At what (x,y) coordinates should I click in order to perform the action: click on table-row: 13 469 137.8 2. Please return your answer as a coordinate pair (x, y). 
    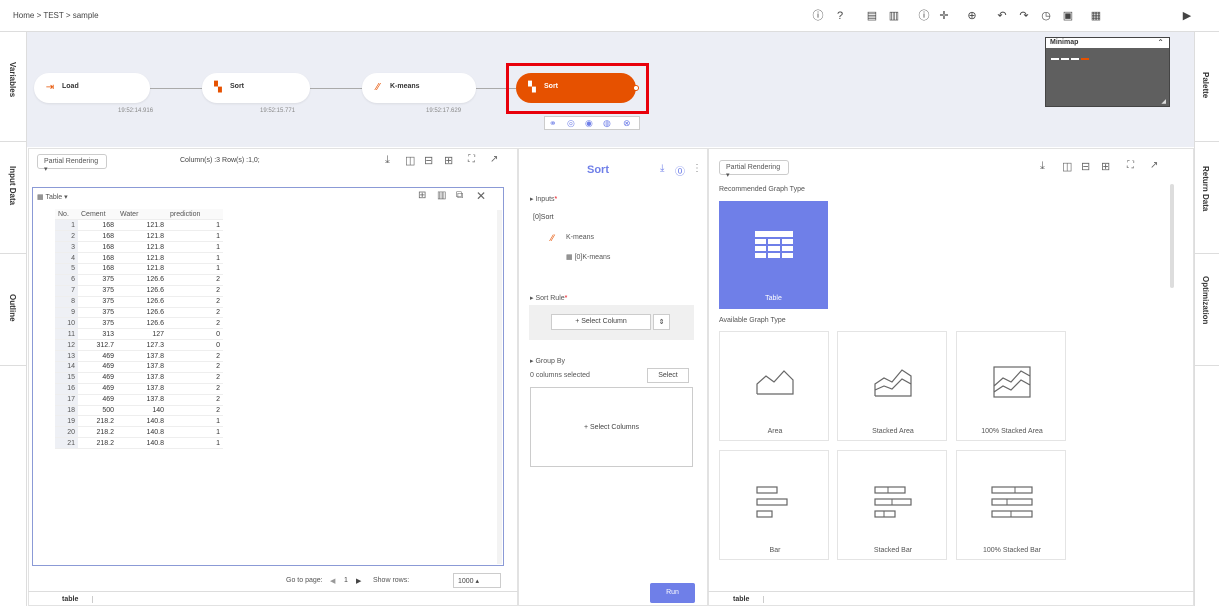
    Looking at the image, I should click on (139, 356).